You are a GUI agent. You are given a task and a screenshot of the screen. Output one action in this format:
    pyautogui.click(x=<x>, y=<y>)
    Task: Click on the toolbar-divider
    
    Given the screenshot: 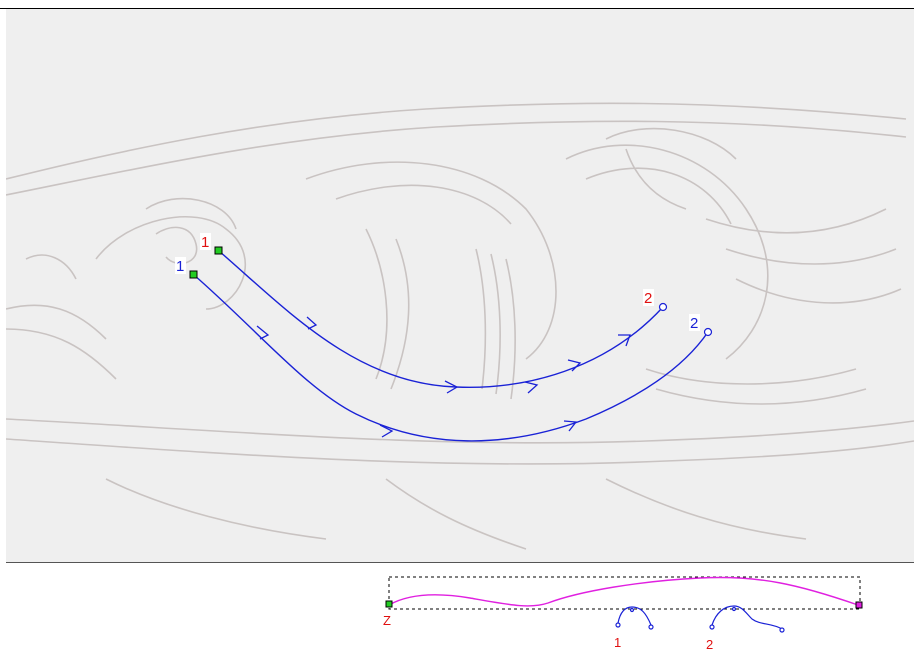 What is the action you would take?
    pyautogui.click(x=457, y=4)
    